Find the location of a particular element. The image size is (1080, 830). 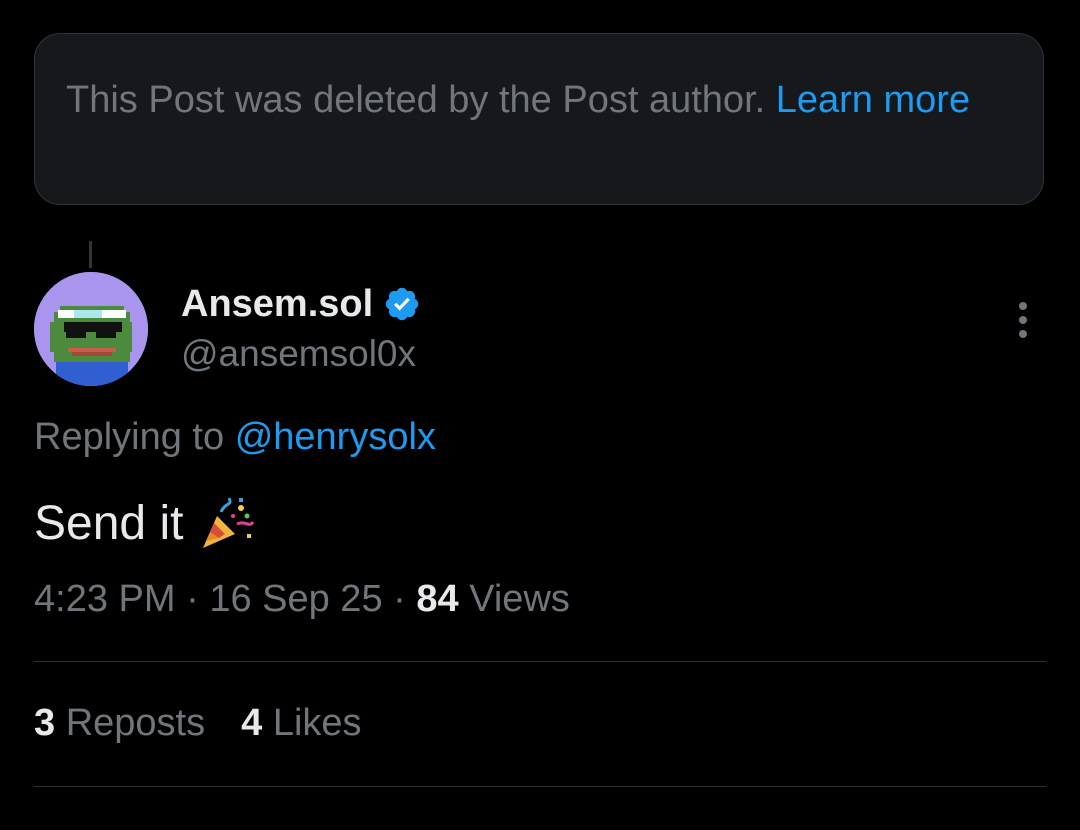

post-meta: 4:23 PM · 16 Sep 25 · 84 Views is located at coordinates (302, 599).